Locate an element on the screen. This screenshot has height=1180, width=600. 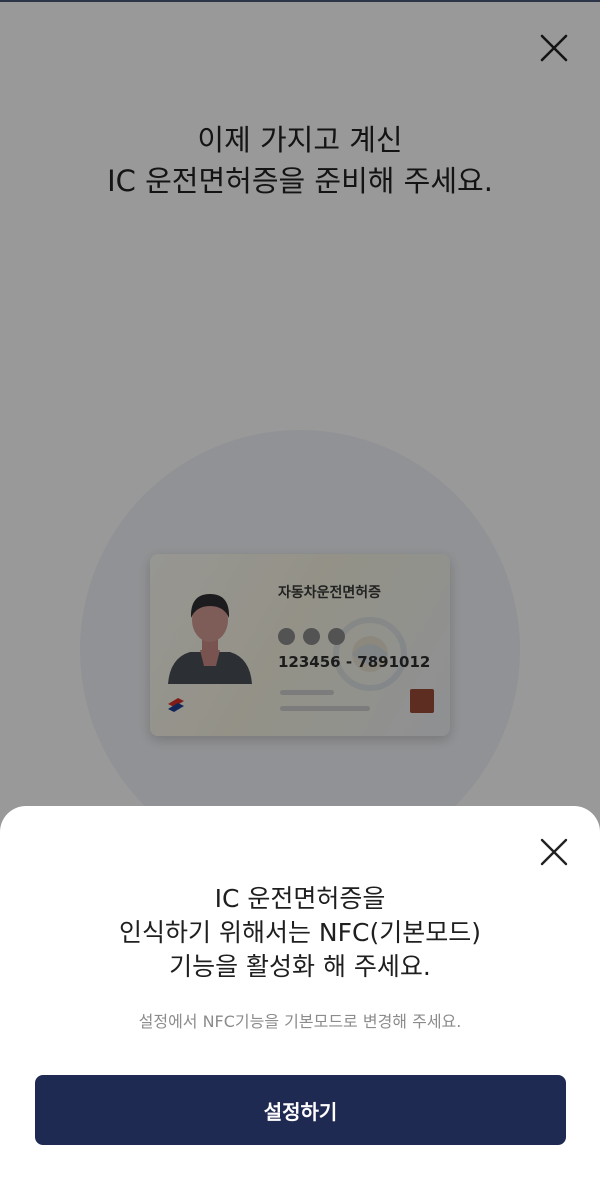
sheet-title-line-2: 인식하기 위해서는 NFC(기본모드) is located at coordinates (300, 932).